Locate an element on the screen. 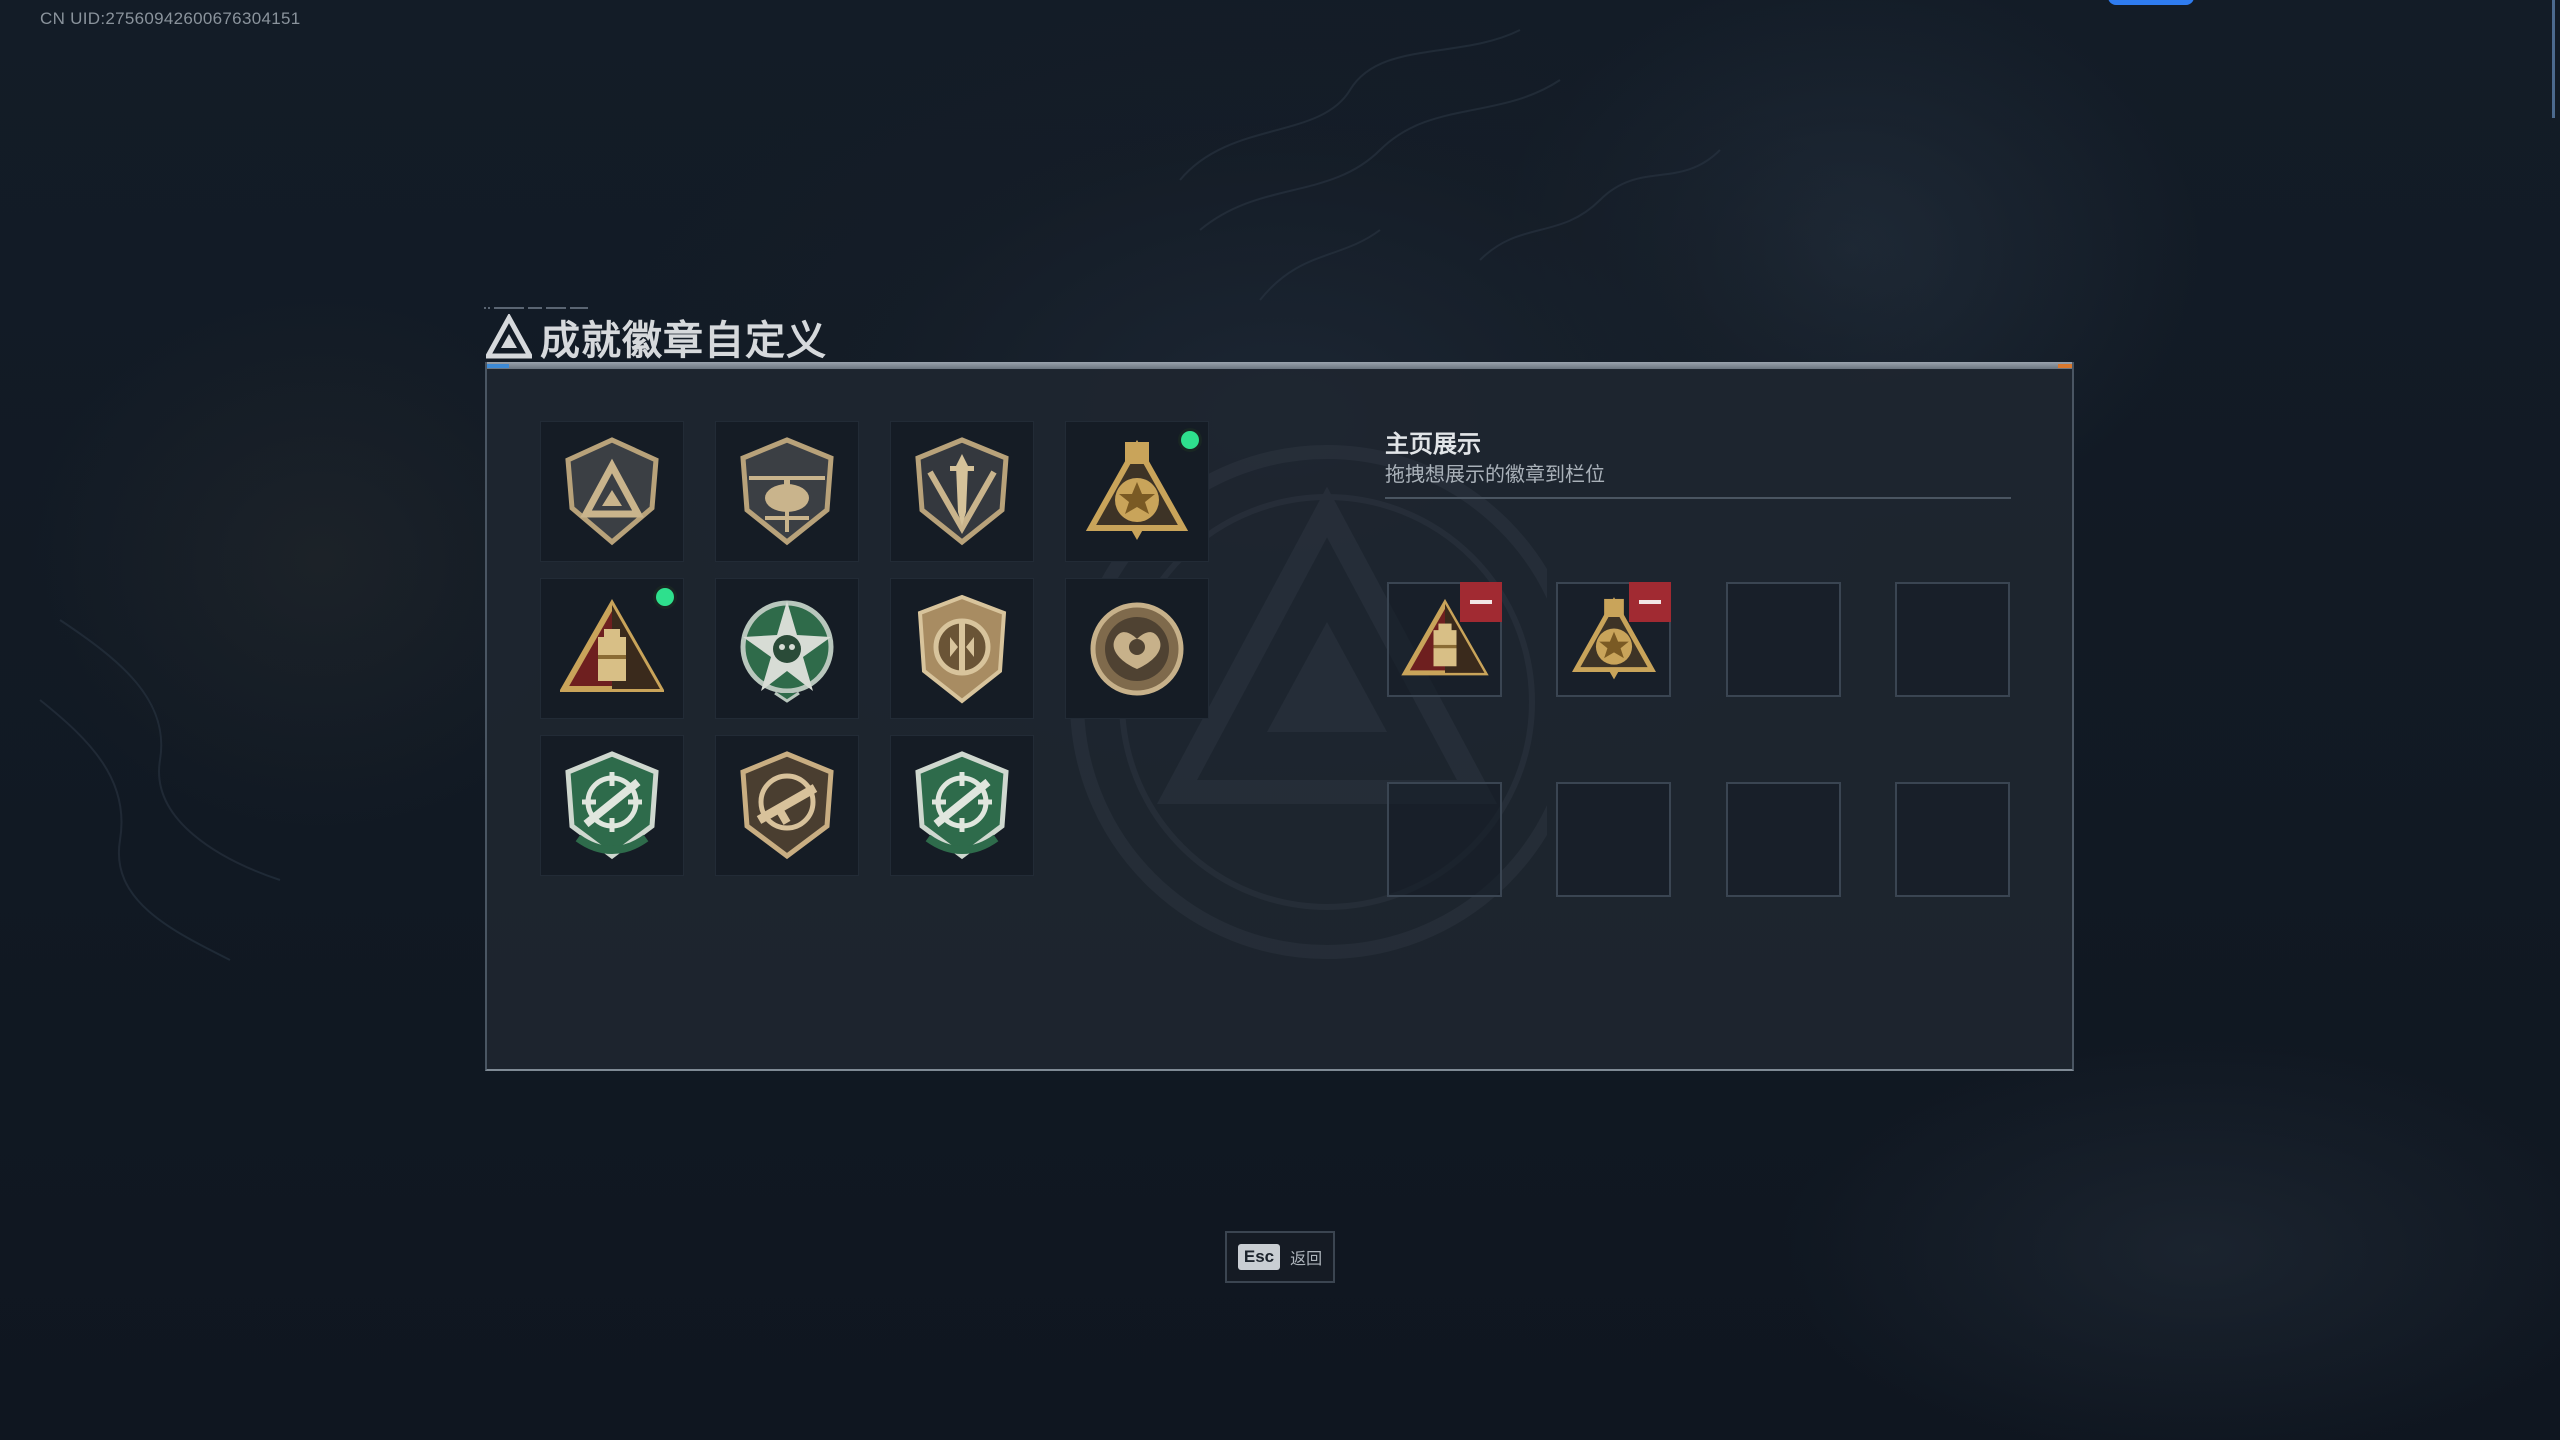 The height and width of the screenshot is (1440, 2560). bronze-emblem-badge-icon is located at coordinates (962, 649).